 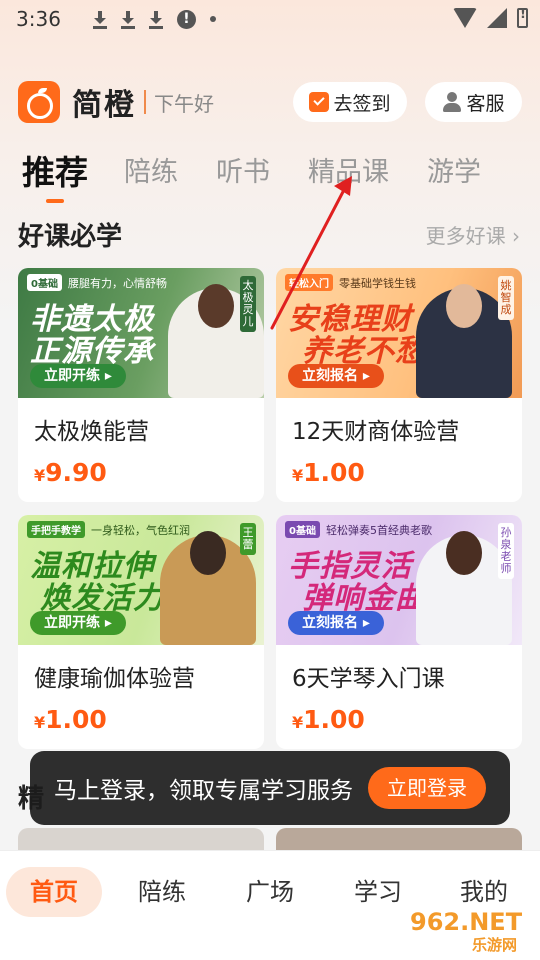 I want to click on course-banner: 0基础 腰腿有力，心情舒畅 非遗太极 正源传承 立即开练 ▸ 太极灵儿, so click(x=141, y=333).